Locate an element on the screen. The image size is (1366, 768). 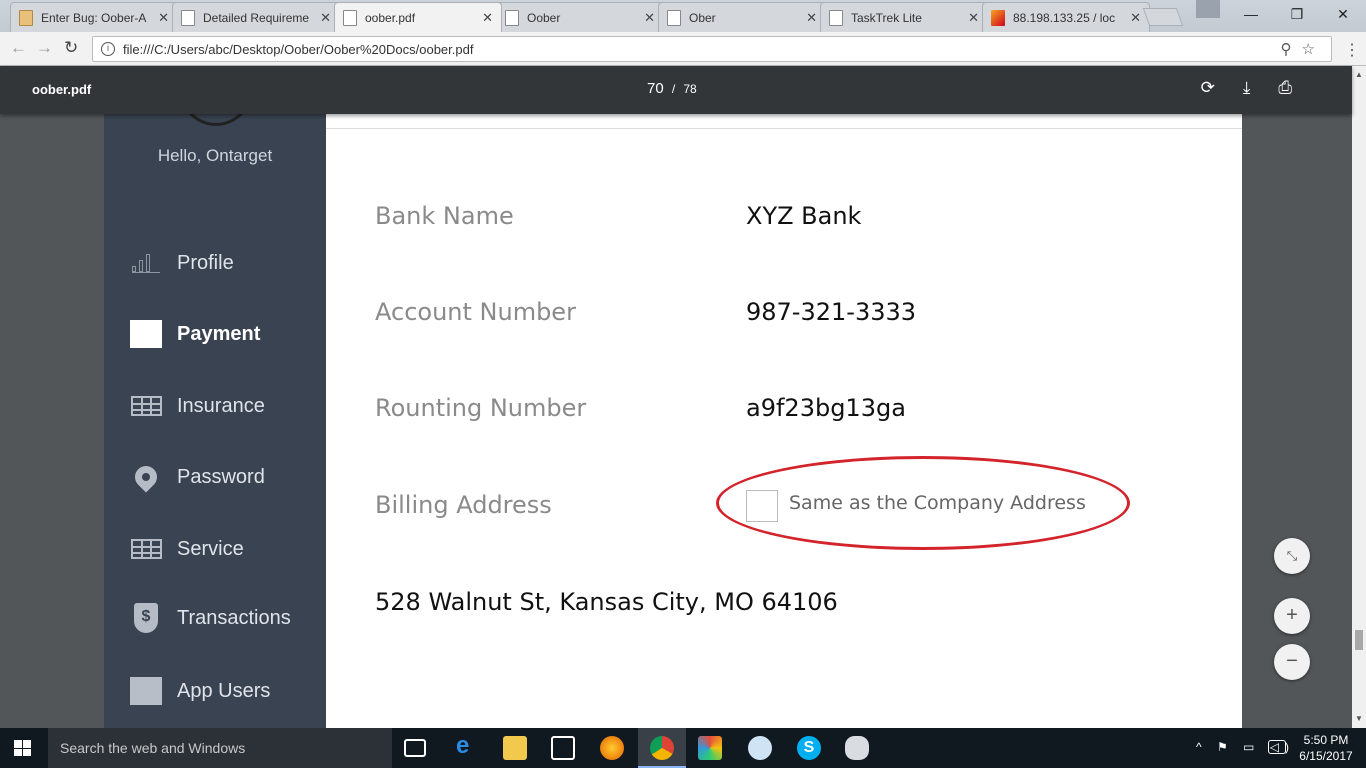
omnibox-actions: ⚲☆ is located at coordinates (1303, 49).